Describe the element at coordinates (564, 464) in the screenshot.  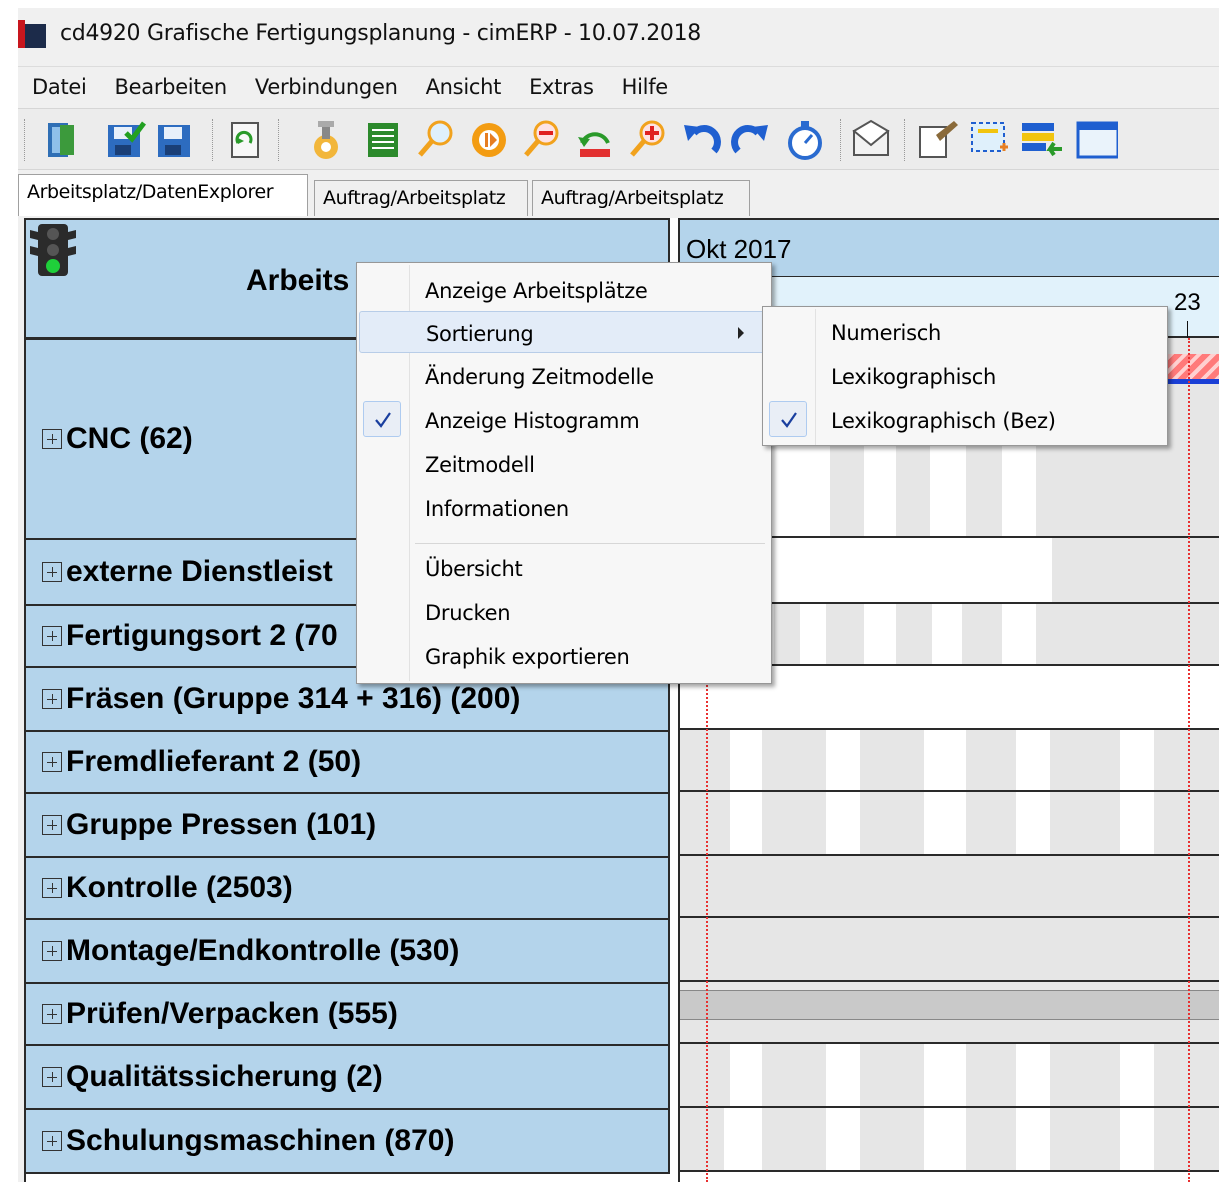
I see `menu-item-zeitmodell: Zeitmodell` at that location.